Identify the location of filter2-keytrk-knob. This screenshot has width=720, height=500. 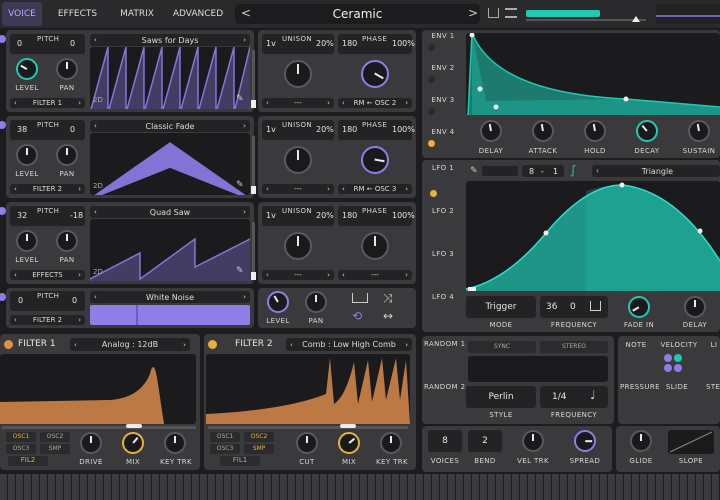
(391, 443).